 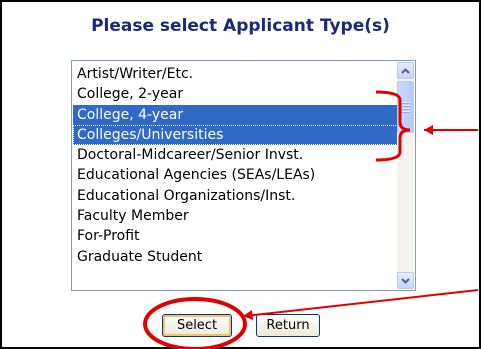 What do you see at coordinates (235, 155) in the screenshot?
I see `listbox-option: Doctoral-Midcareer/Senior Invst.` at bounding box center [235, 155].